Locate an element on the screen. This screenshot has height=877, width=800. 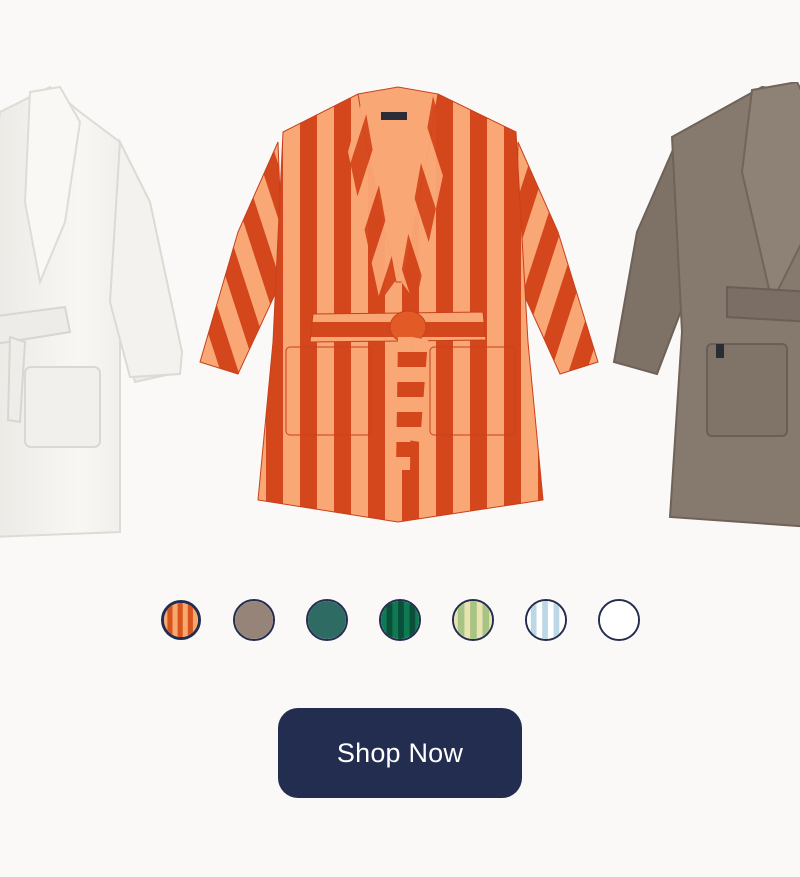
swatch-green-stripe is located at coordinates (400, 620).